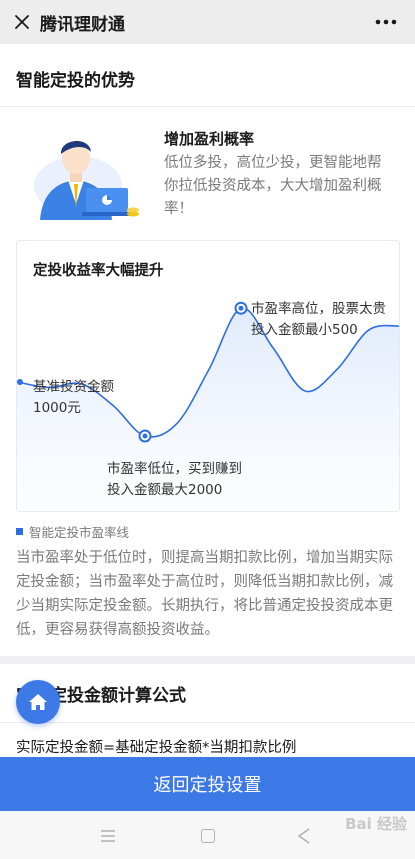 The image size is (415, 859). I want to click on more-icon, so click(386, 22).